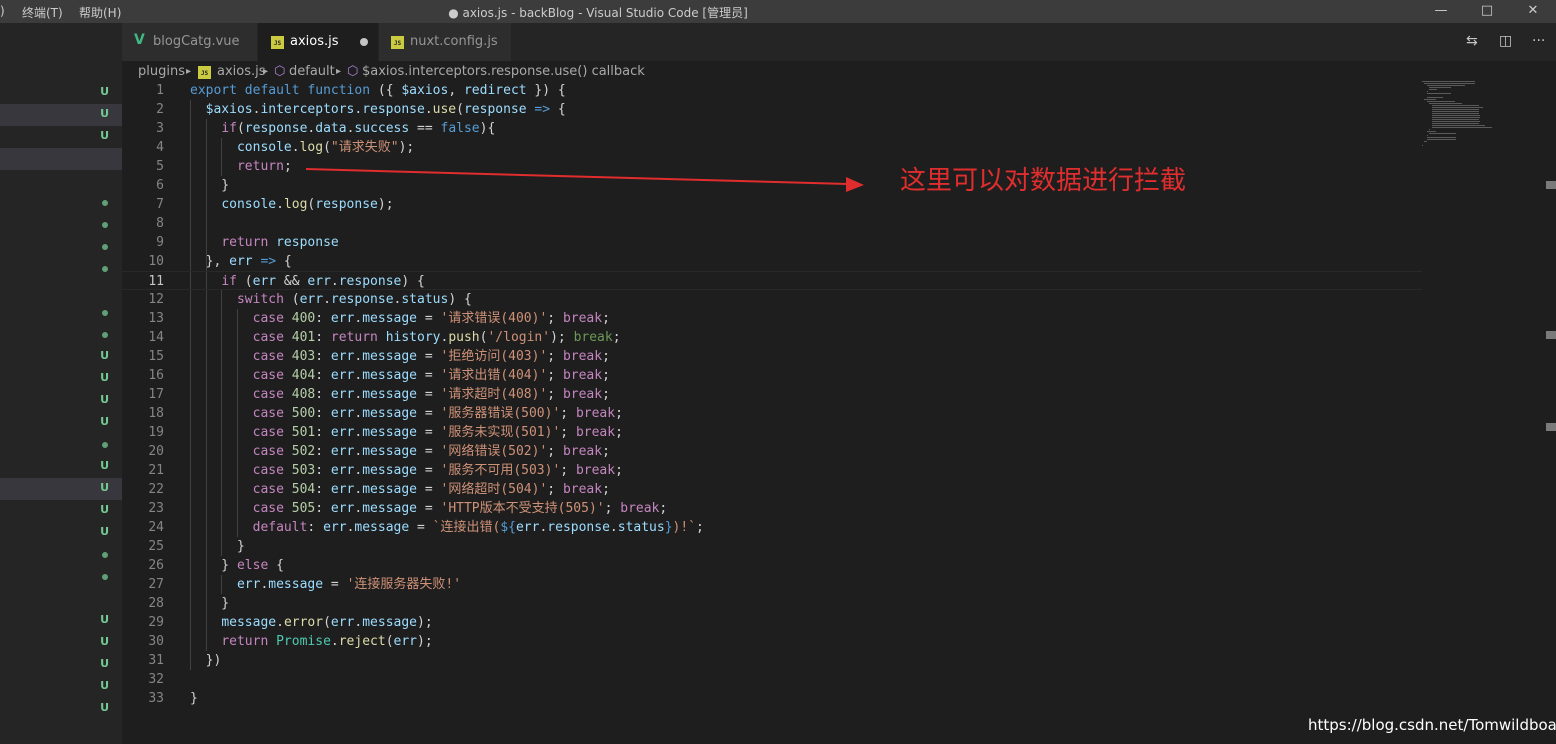 The image size is (1556, 744). What do you see at coordinates (1551, 412) in the screenshot?
I see `vertical-scrollbar` at bounding box center [1551, 412].